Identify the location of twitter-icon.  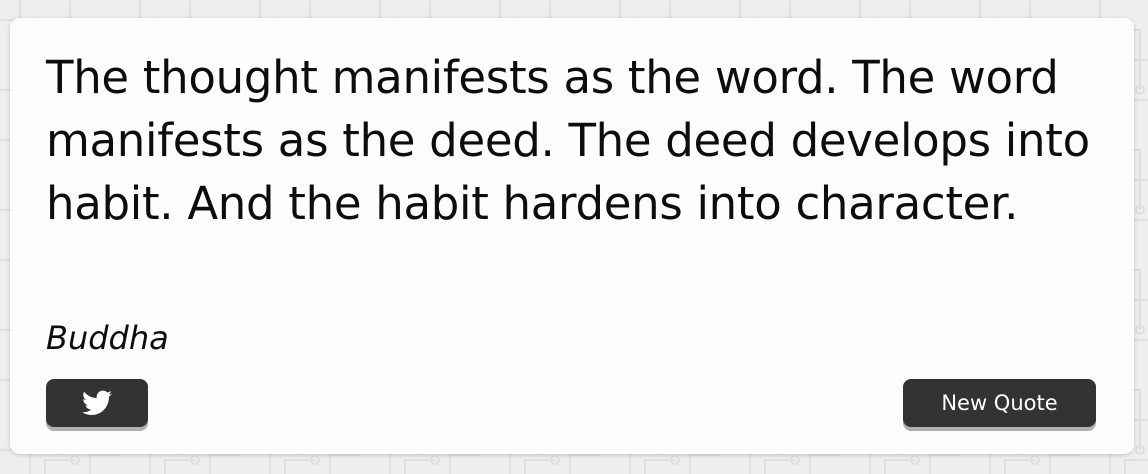
(97, 402).